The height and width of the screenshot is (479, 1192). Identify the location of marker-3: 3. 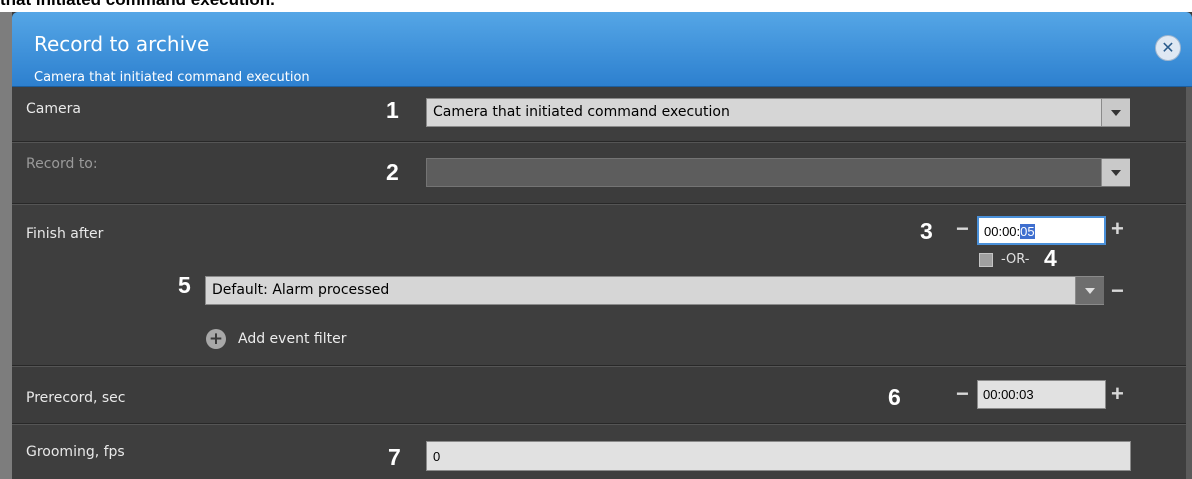
(926, 231).